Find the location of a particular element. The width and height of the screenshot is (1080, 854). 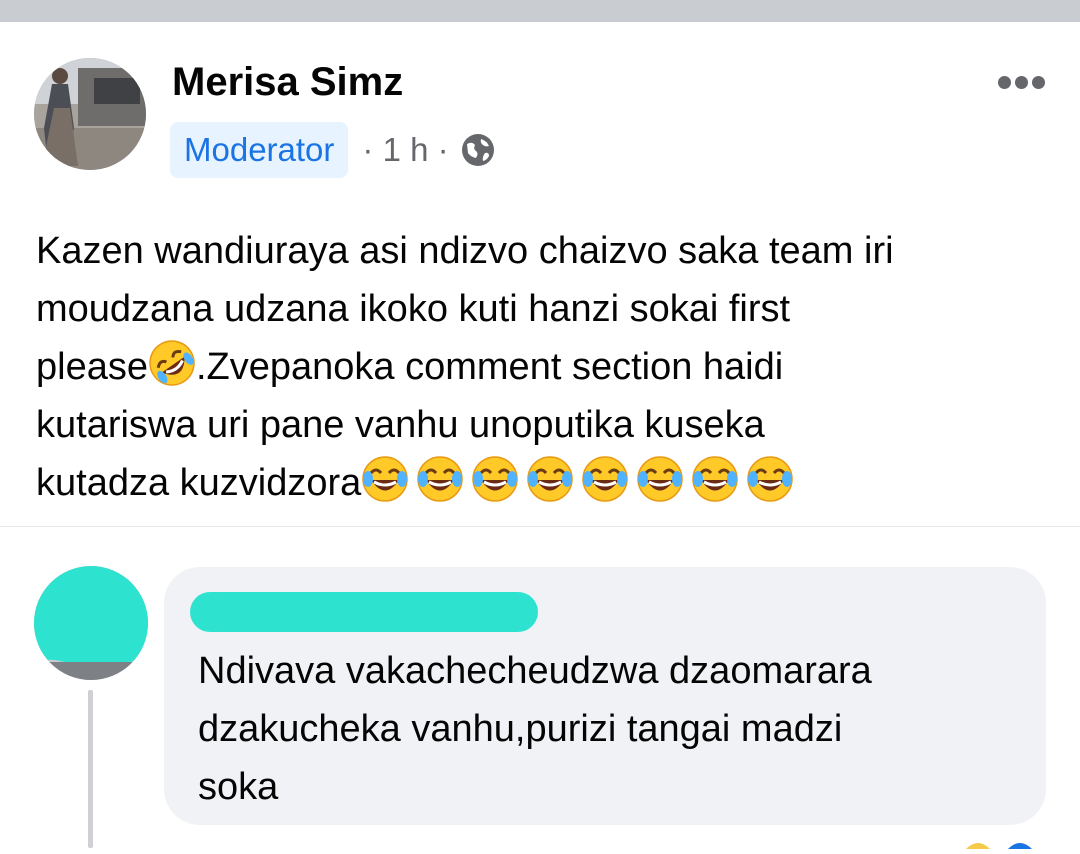

rolling-on-floor-laughing-emoji is located at coordinates (172, 363).